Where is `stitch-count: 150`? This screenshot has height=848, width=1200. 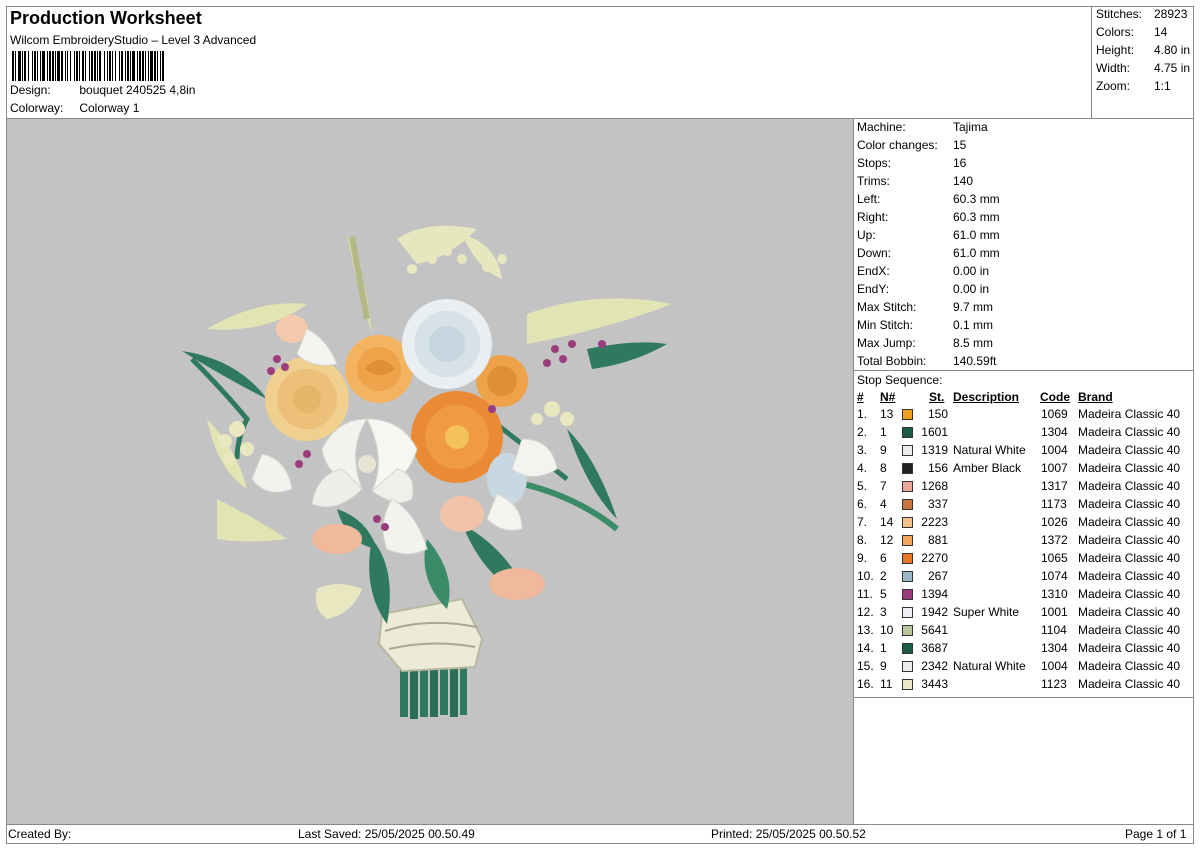 stitch-count: 150 is located at coordinates (937, 414).